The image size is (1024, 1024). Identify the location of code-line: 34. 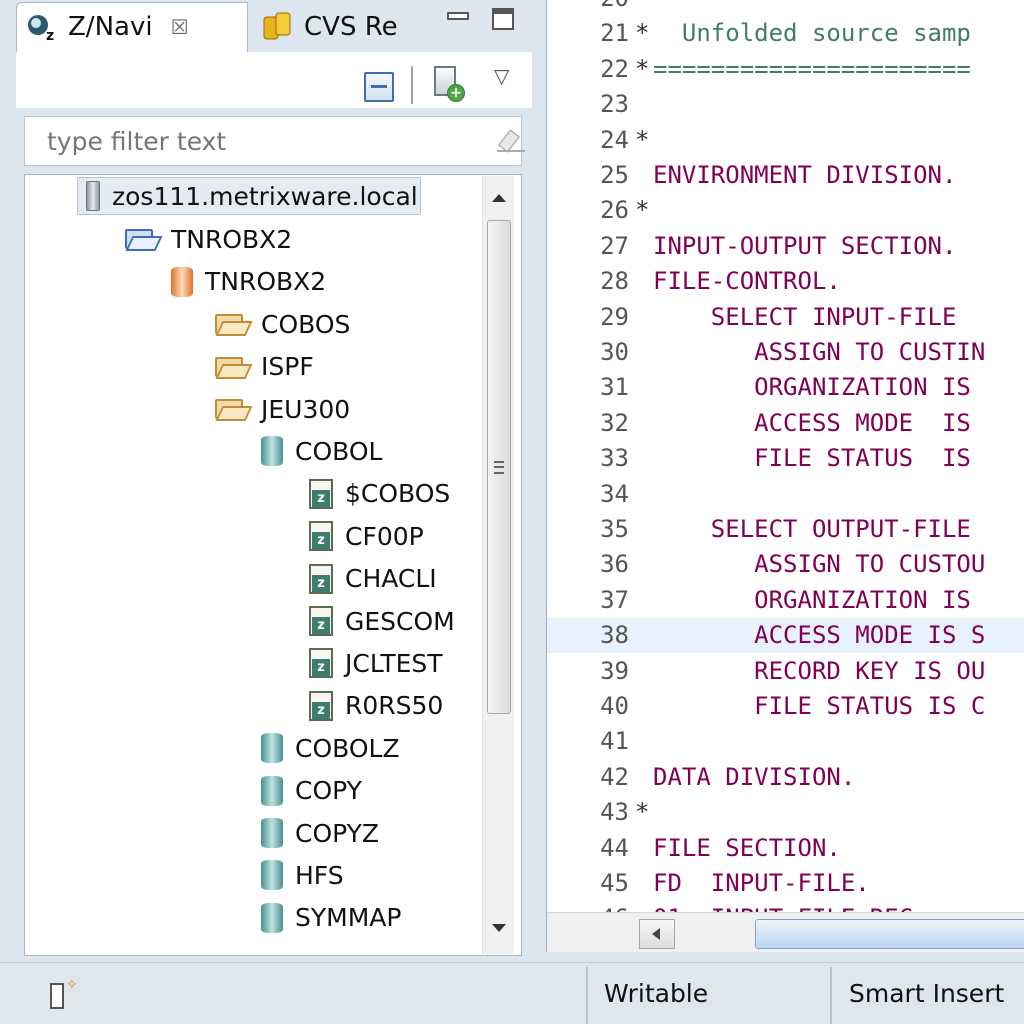
(785, 494).